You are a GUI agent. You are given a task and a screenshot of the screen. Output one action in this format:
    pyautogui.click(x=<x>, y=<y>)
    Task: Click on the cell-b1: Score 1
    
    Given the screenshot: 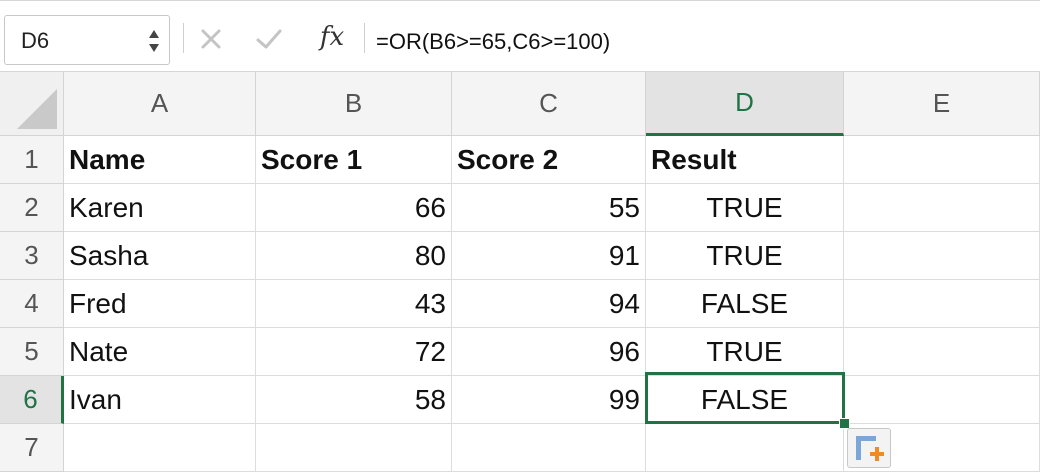 What is the action you would take?
    pyautogui.click(x=354, y=160)
    